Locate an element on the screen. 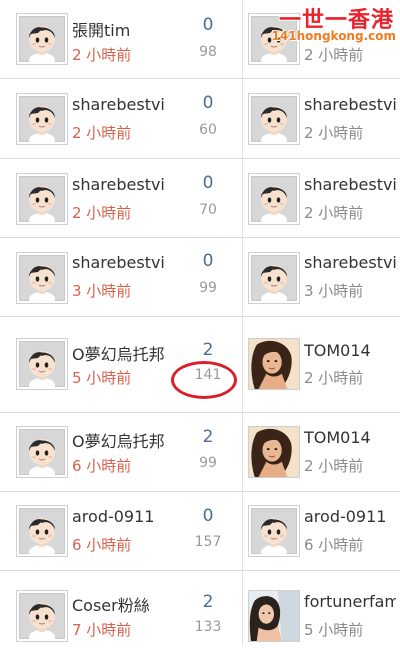  last-poster-name-link: fortunerfam is located at coordinates (350, 601).